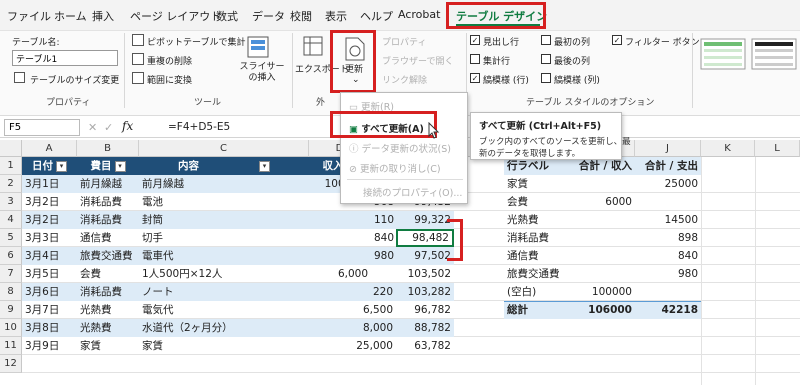 Image resolution: width=800 pixels, height=385 pixels. Describe the element at coordinates (352, 310) in the screenshot. I see `table-cell: 6,500` at that location.